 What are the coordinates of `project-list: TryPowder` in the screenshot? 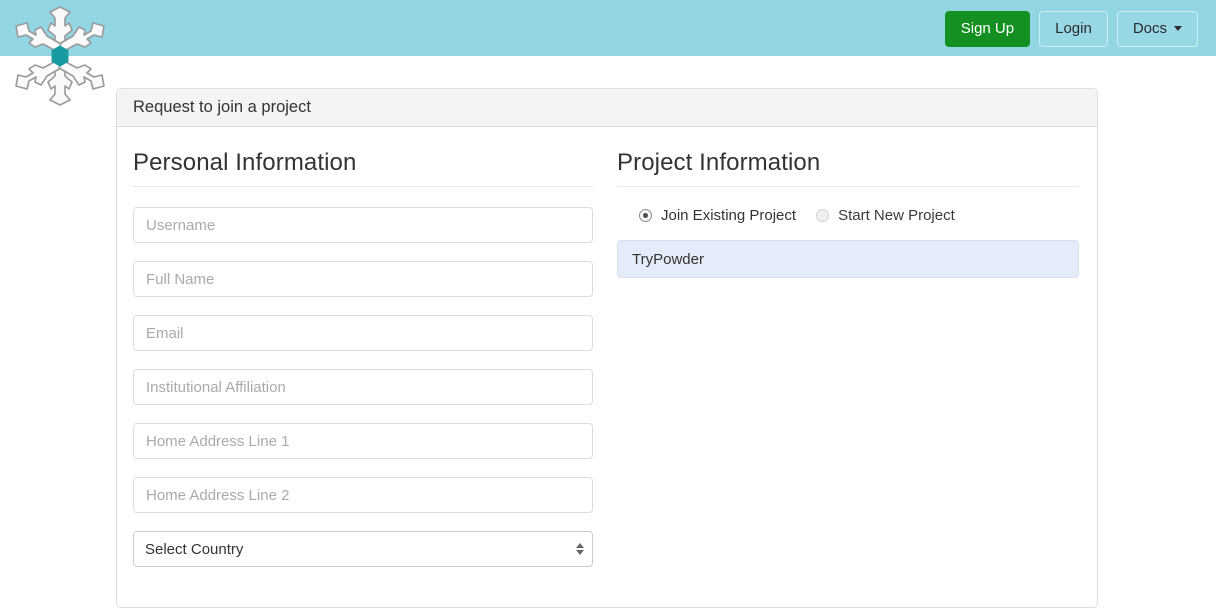 It's located at (848, 259).